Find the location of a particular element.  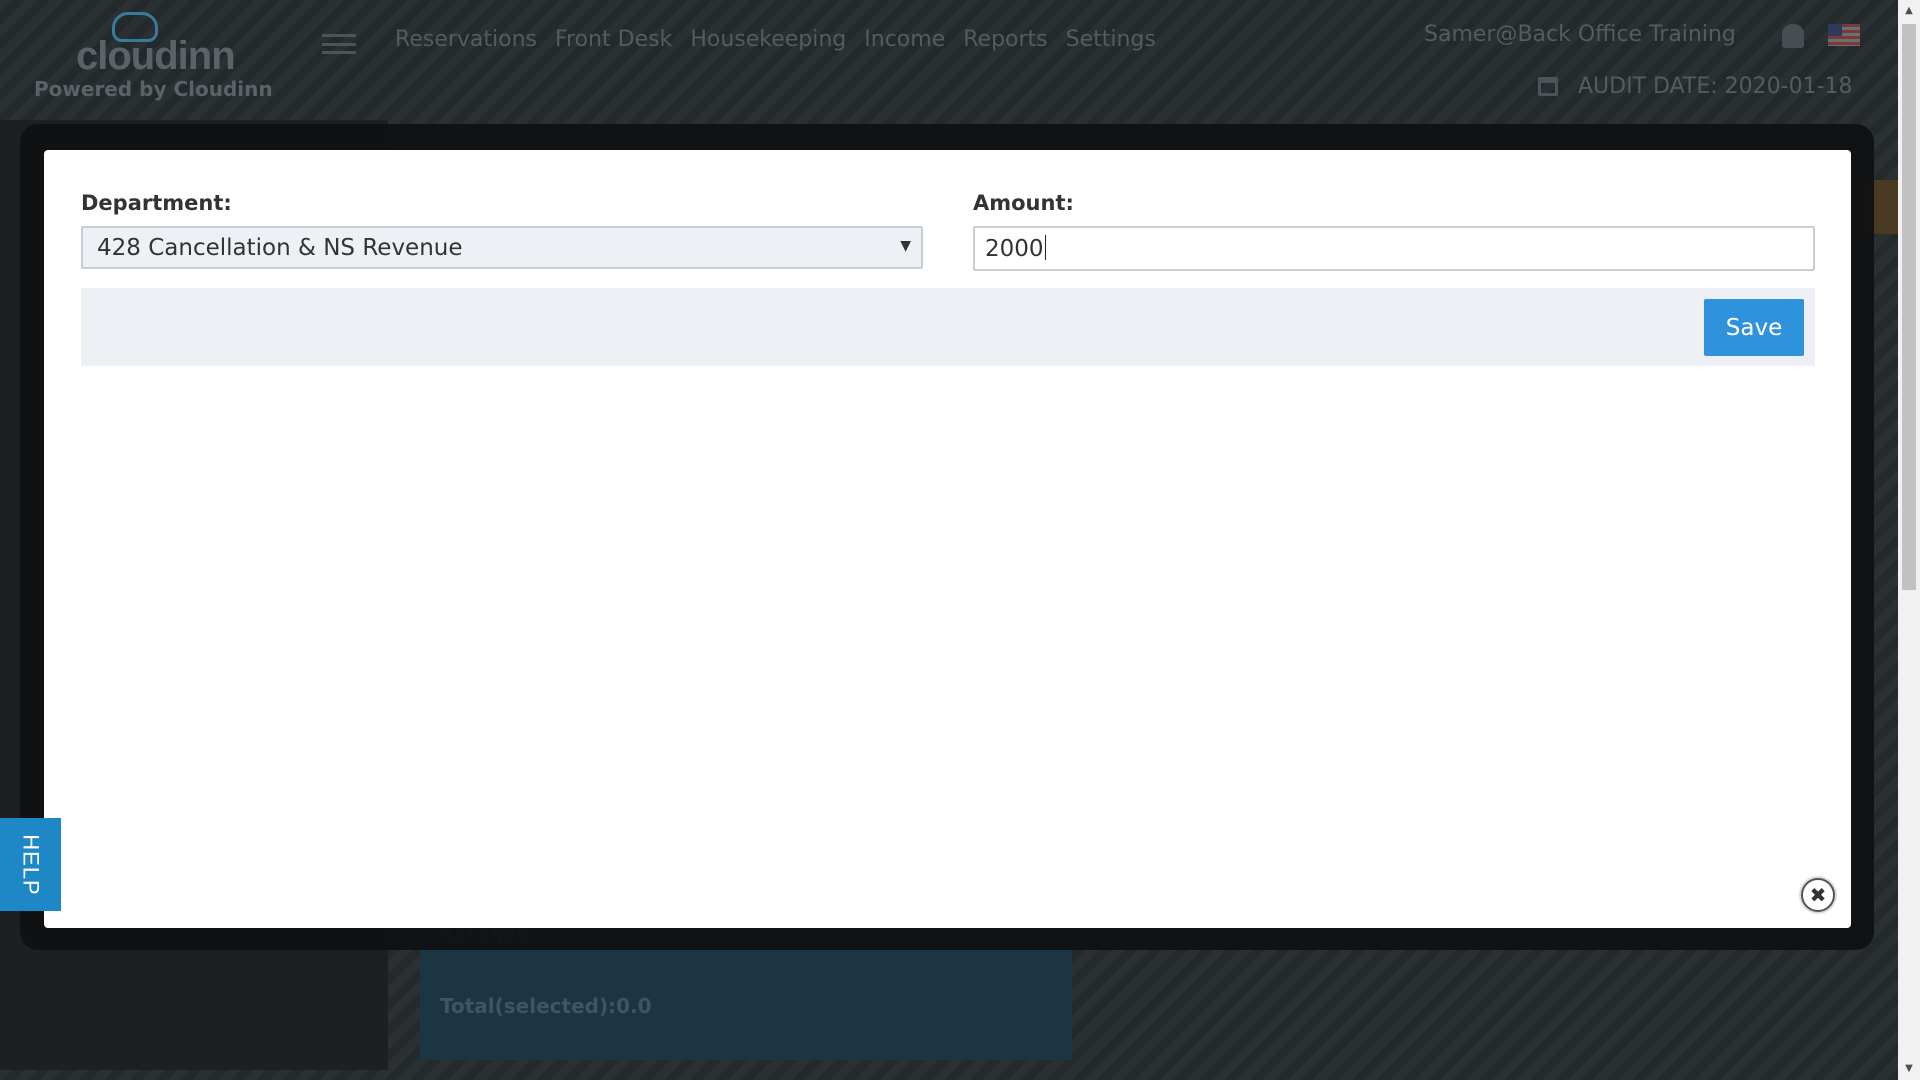

help-label: HELP is located at coordinates (31, 864).